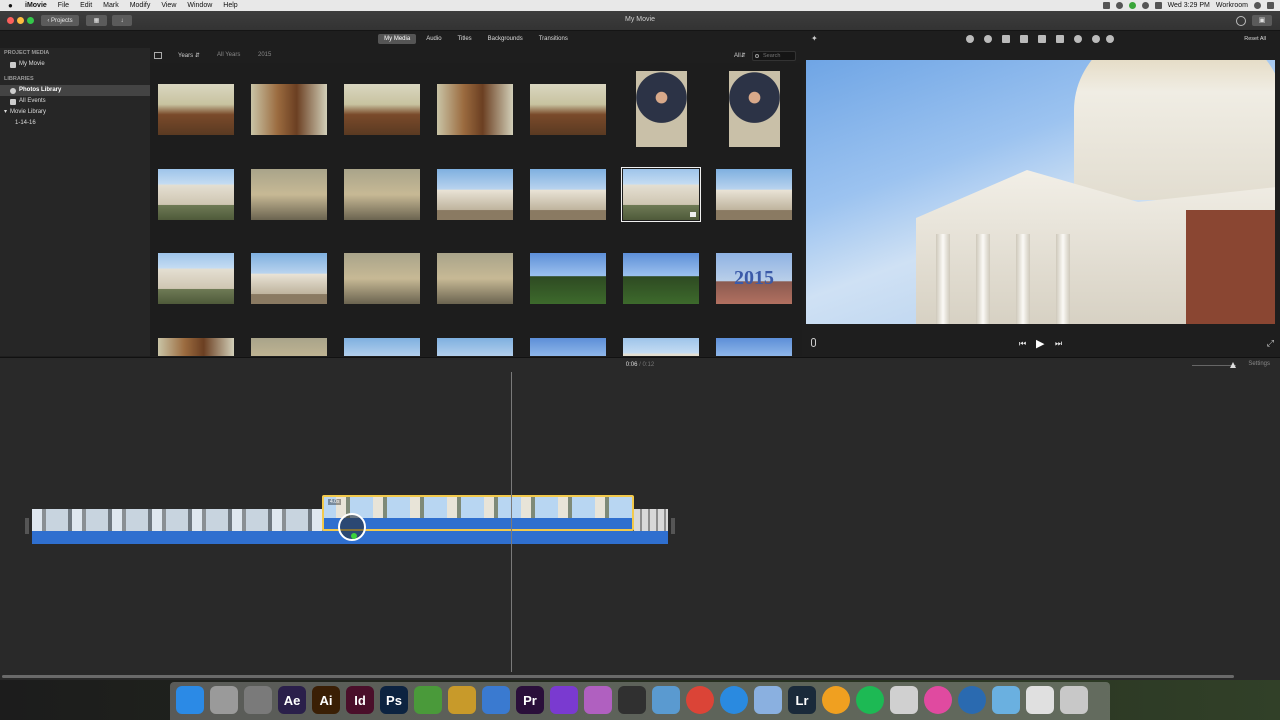 The height and width of the screenshot is (720, 1280). What do you see at coordinates (1255, 39) in the screenshot?
I see `reset-all-button: Reset All` at bounding box center [1255, 39].